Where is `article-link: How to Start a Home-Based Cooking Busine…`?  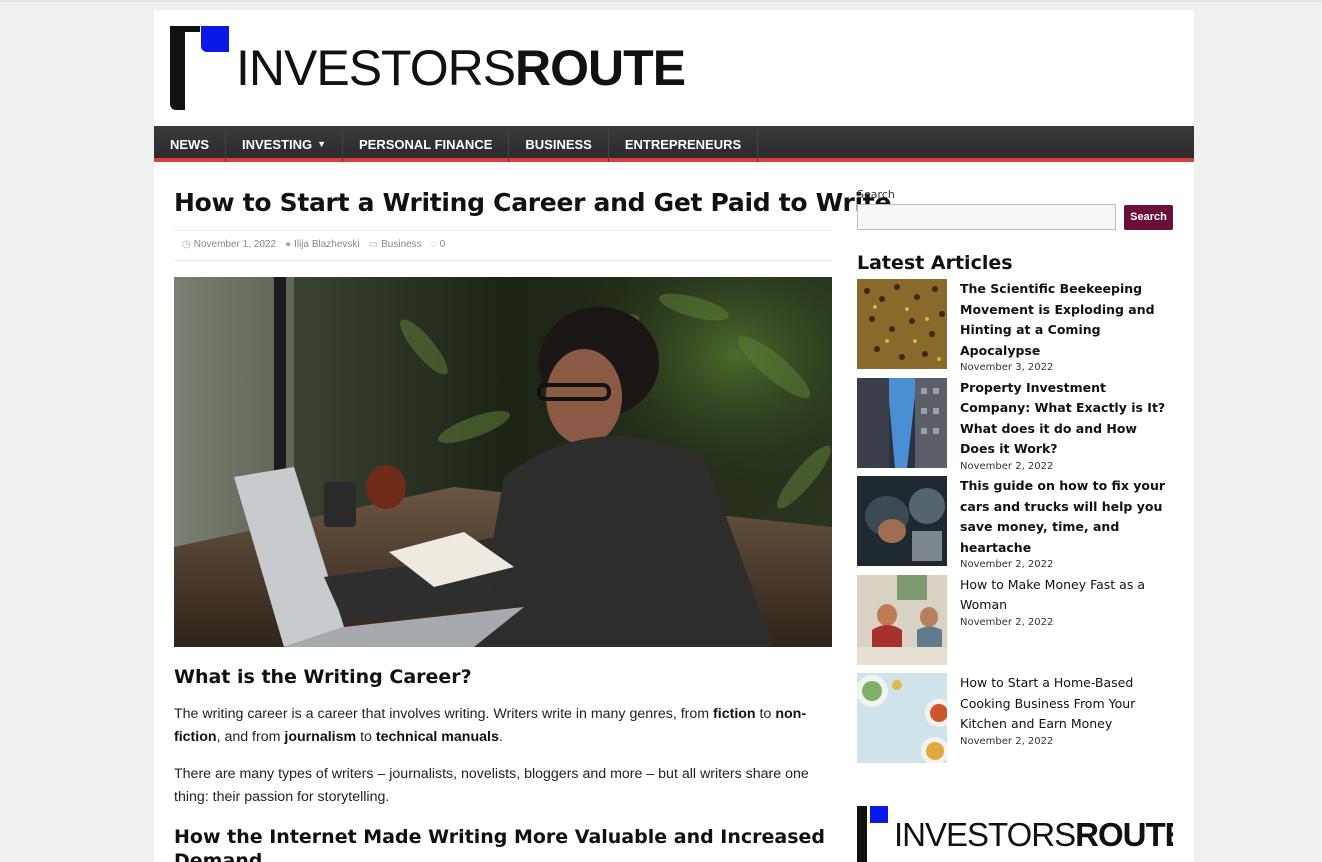
article-link: How to Start a Home-Based Cooking Busine… is located at coordinates (1066, 704).